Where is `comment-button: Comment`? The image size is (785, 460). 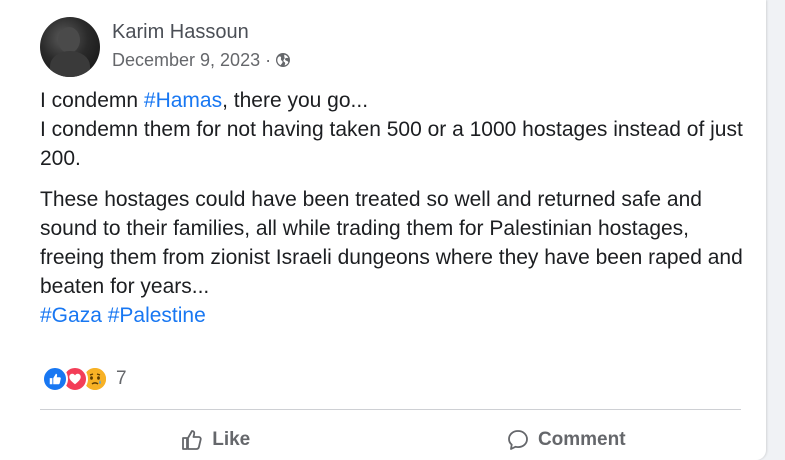 comment-button: Comment is located at coordinates (566, 440).